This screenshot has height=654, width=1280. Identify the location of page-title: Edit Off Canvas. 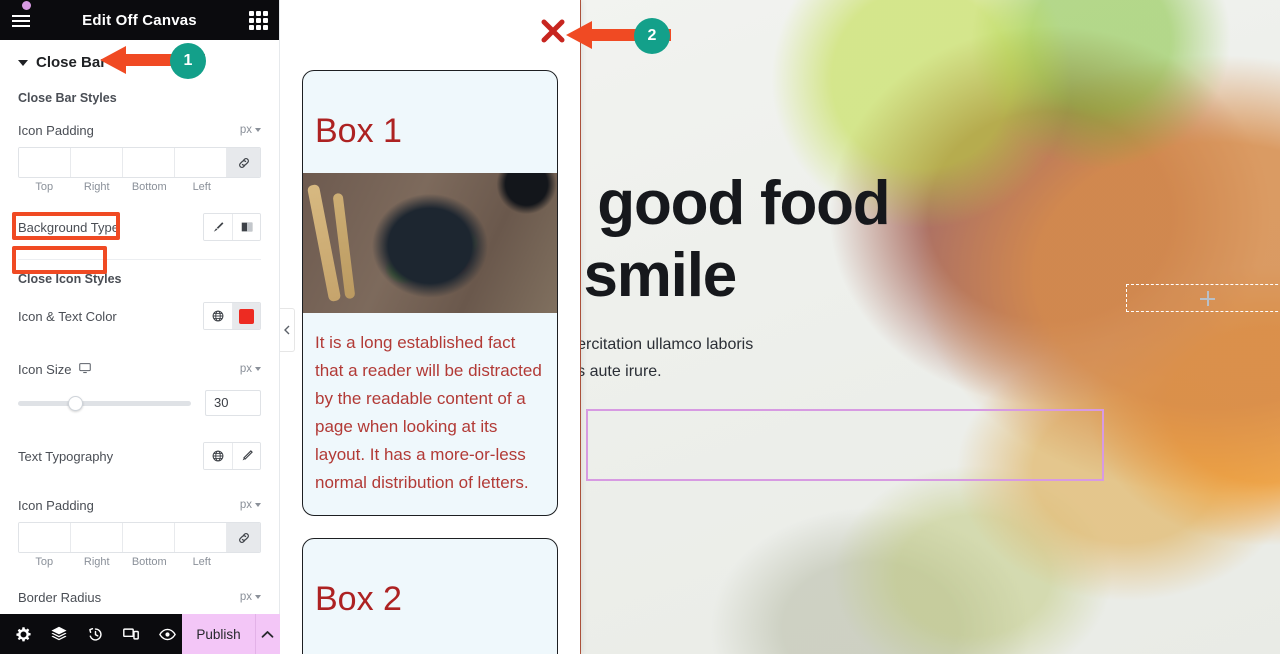
(139, 20).